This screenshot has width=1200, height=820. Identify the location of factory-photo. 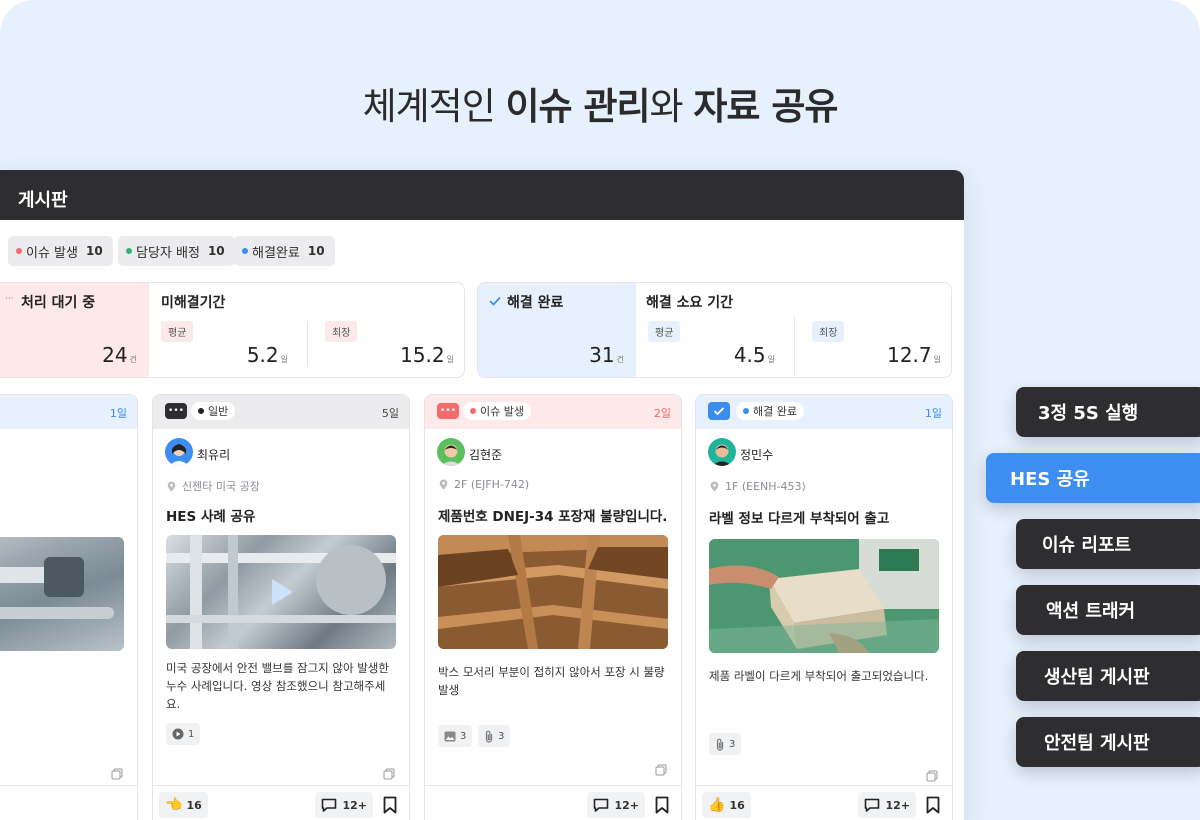
(62, 594).